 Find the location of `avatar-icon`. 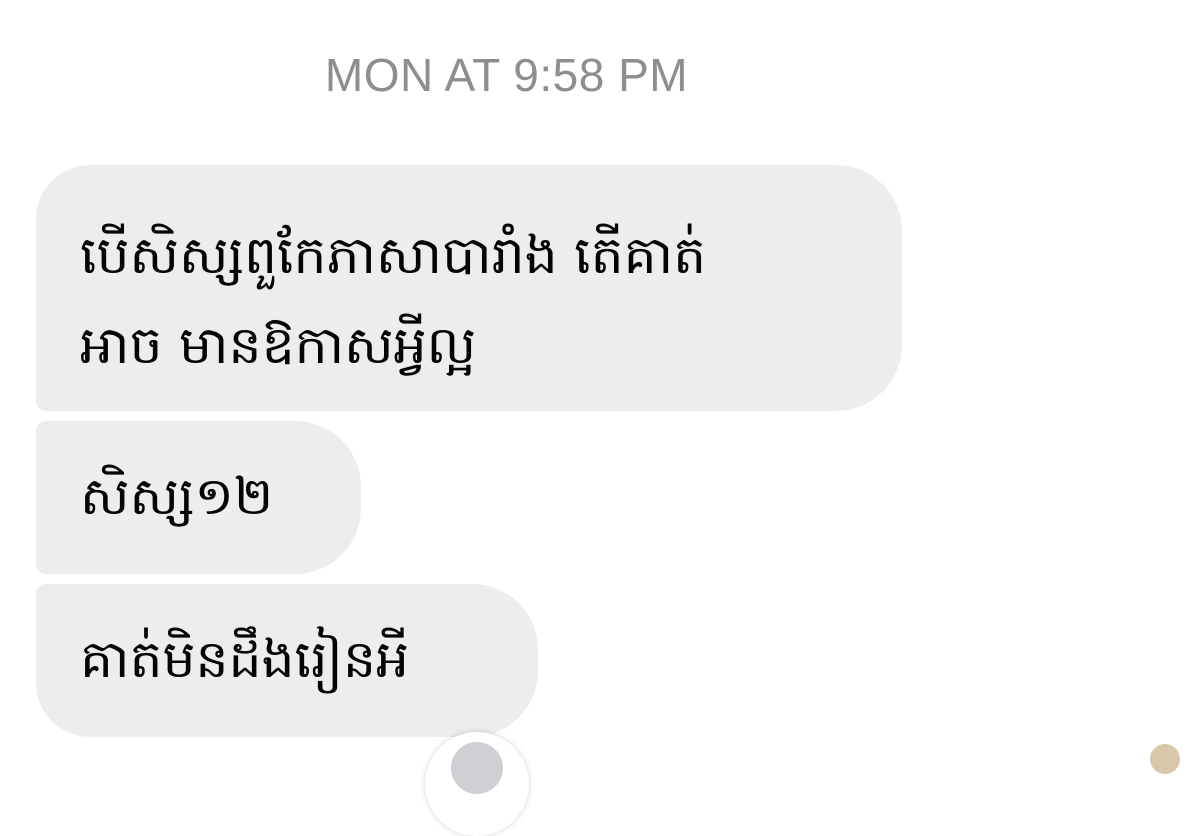

avatar-icon is located at coordinates (1165, 759).